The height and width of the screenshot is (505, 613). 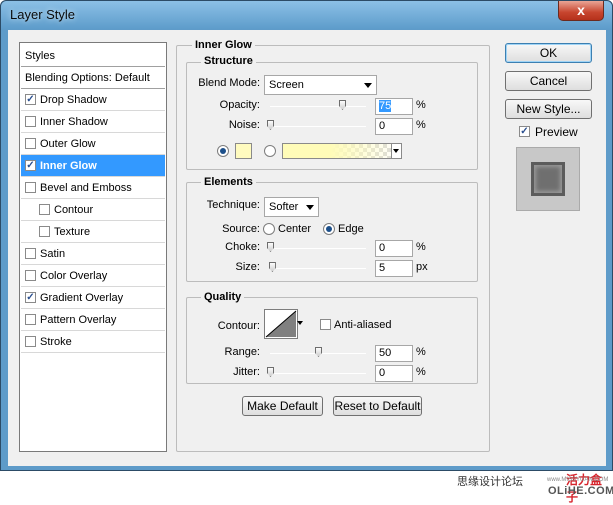 What do you see at coordinates (74, 209) in the screenshot?
I see `style-item-label: Contour` at bounding box center [74, 209].